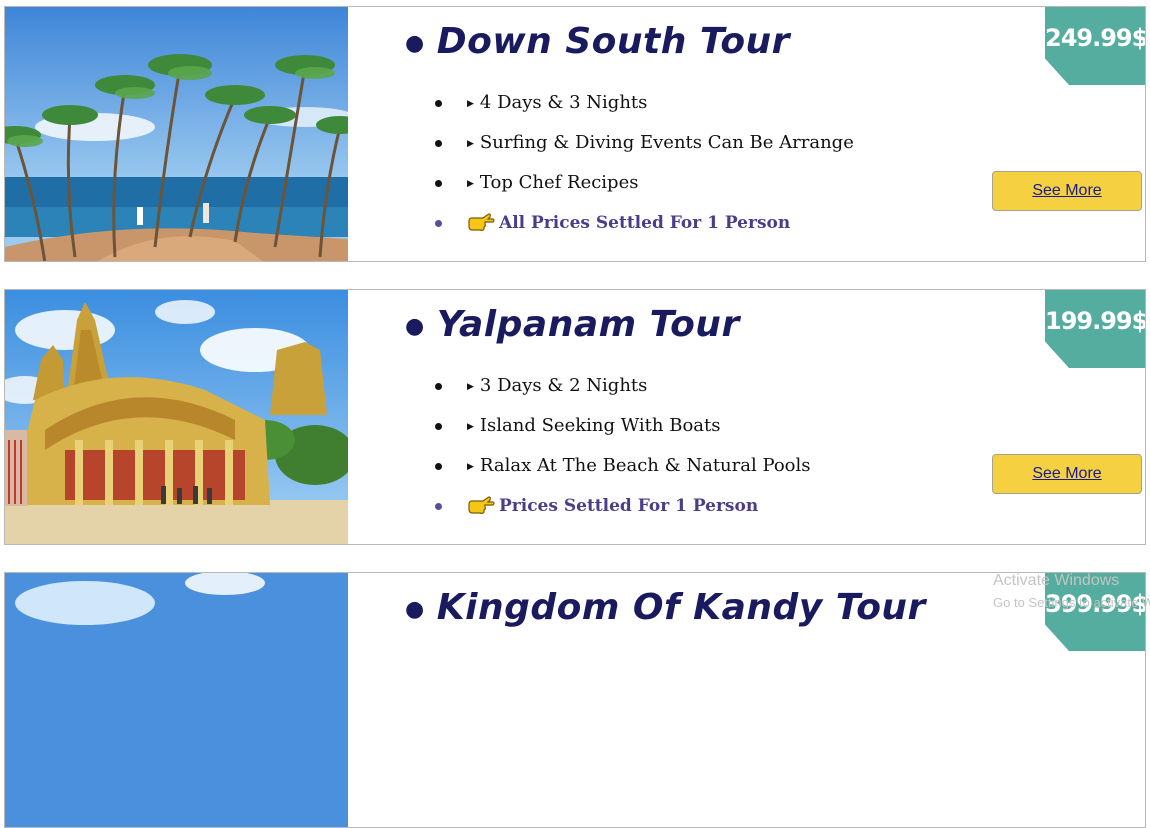 This screenshot has width=1150, height=828. Describe the element at coordinates (572, 324) in the screenshot. I see `tour-title: ● Yalpanam Tour` at that location.